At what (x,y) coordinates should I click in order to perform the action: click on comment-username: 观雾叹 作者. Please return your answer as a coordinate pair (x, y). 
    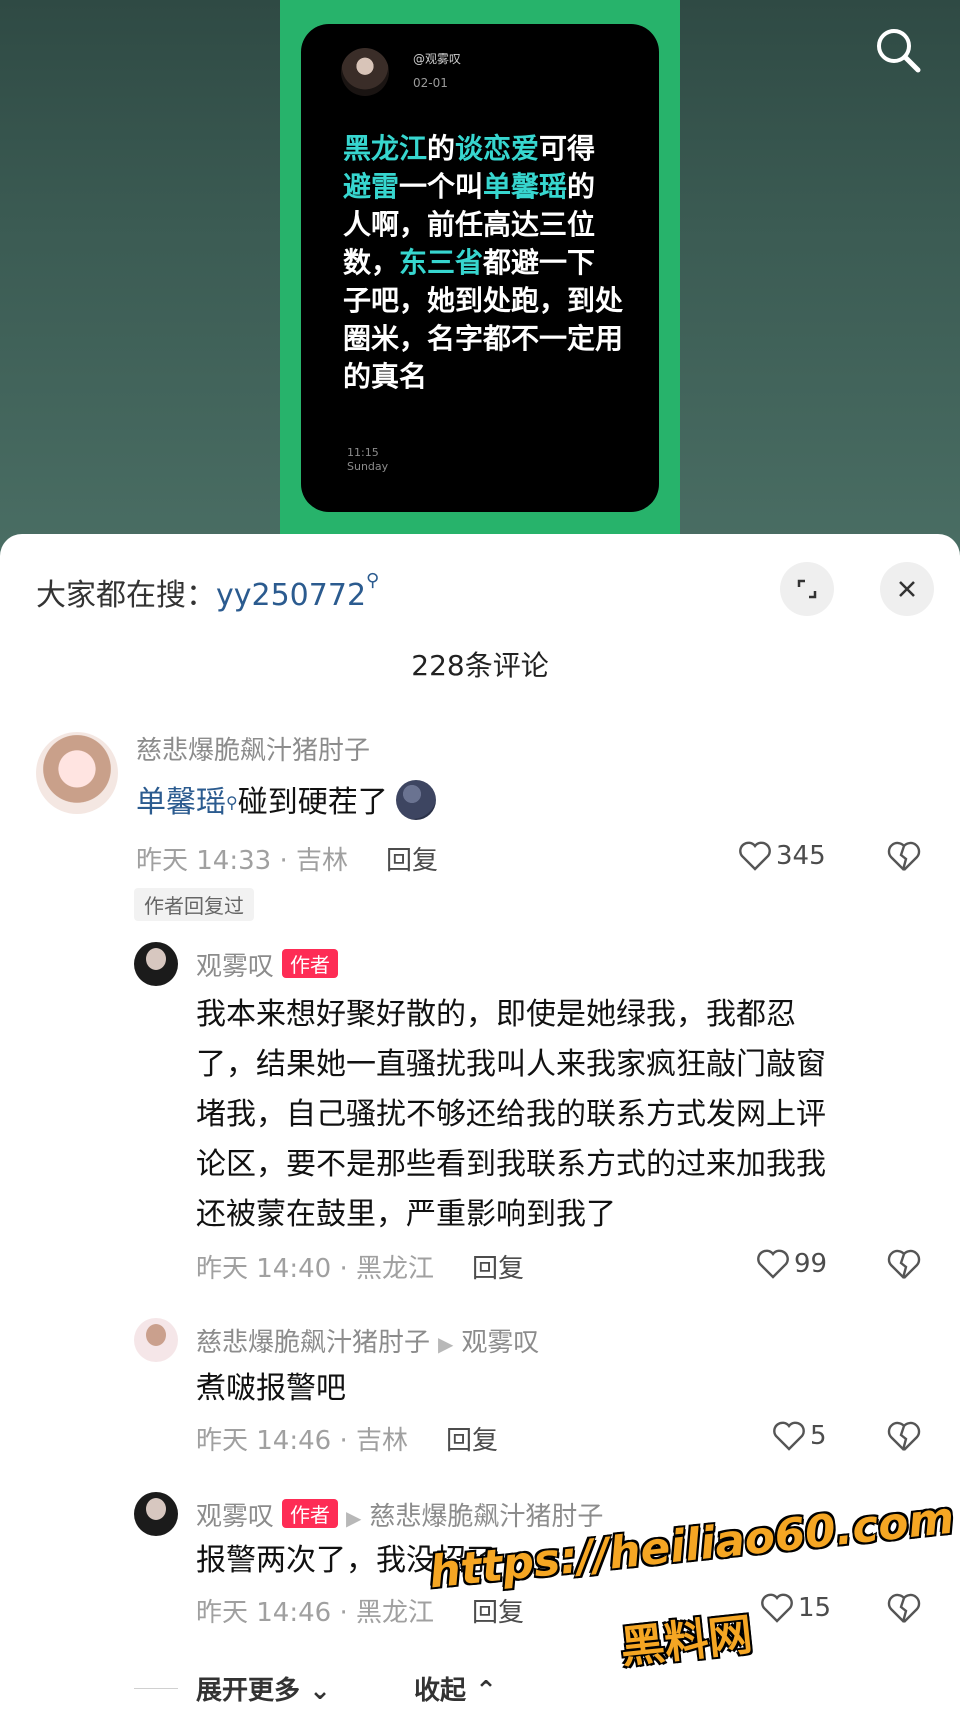
    Looking at the image, I should click on (267, 964).